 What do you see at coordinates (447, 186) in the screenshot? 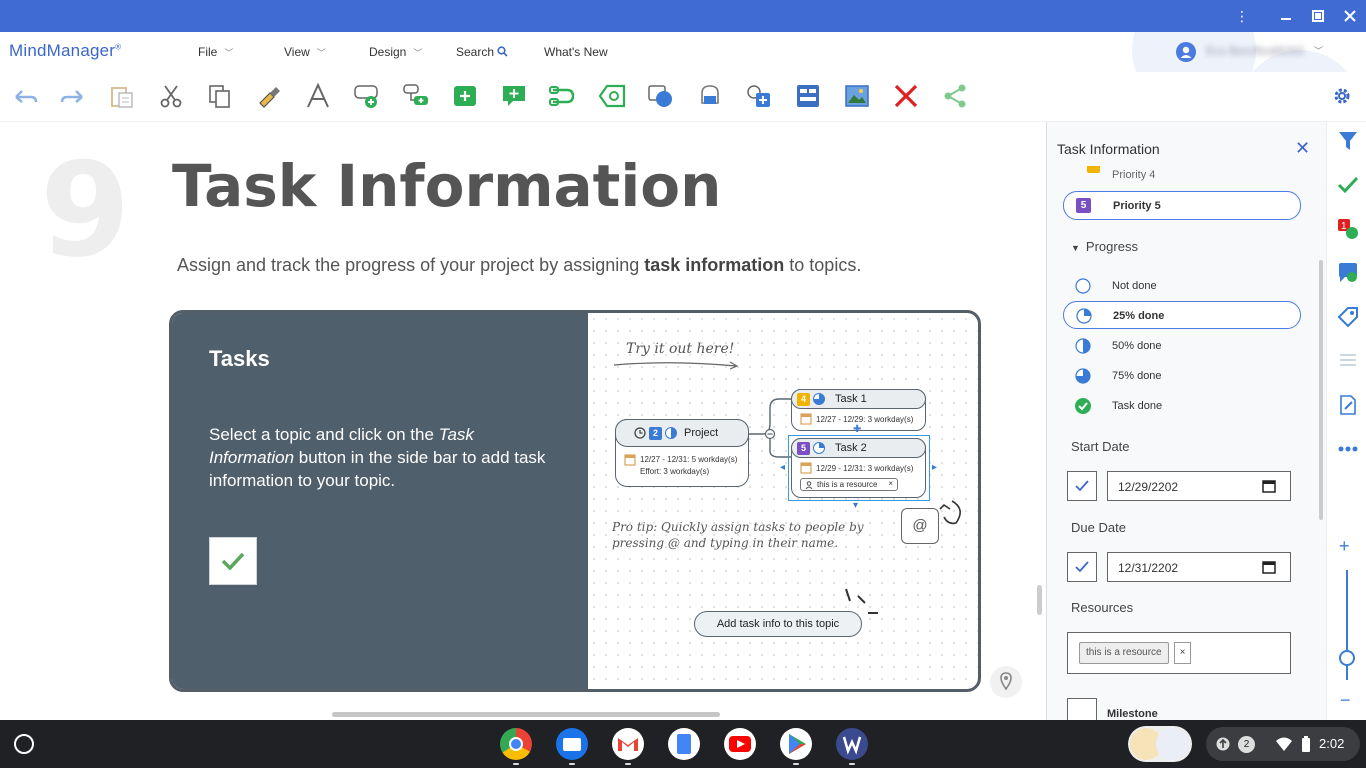
I see `page-title: Task Information` at bounding box center [447, 186].